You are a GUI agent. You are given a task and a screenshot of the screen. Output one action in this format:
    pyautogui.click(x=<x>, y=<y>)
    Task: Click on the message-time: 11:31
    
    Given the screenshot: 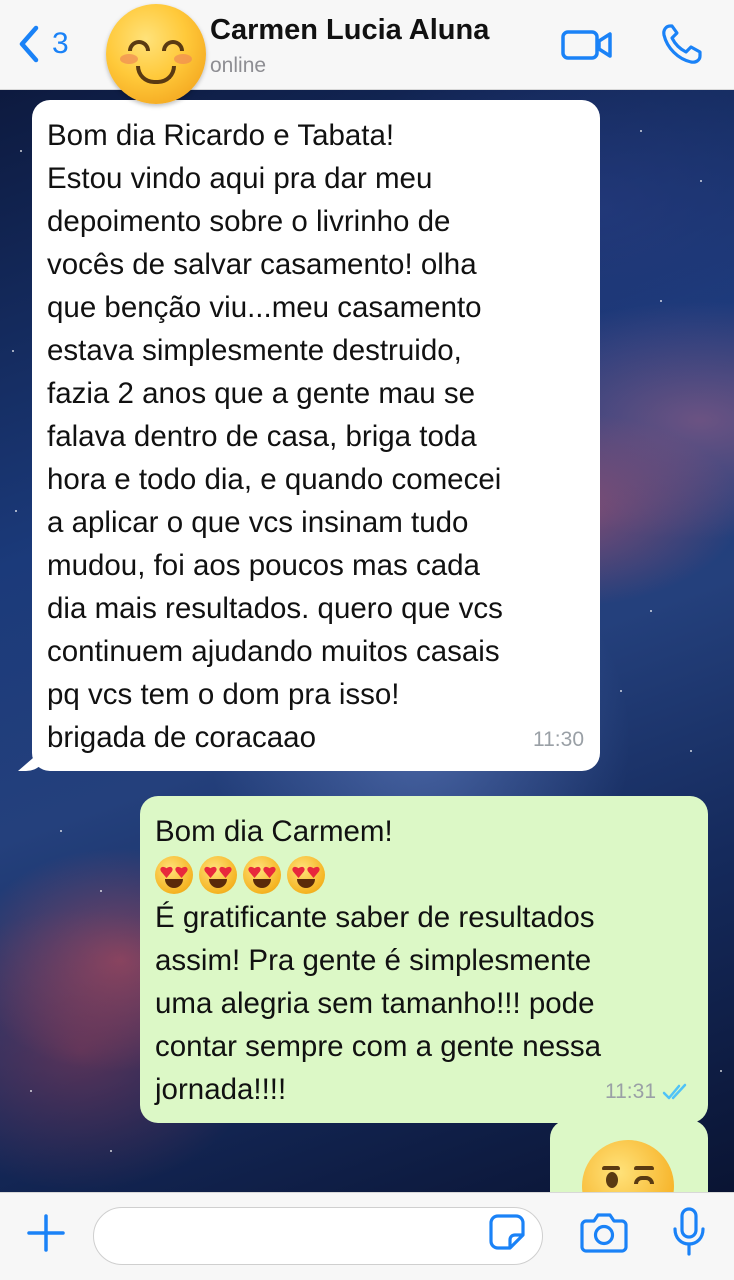 What is the action you would take?
    pyautogui.click(x=630, y=1091)
    